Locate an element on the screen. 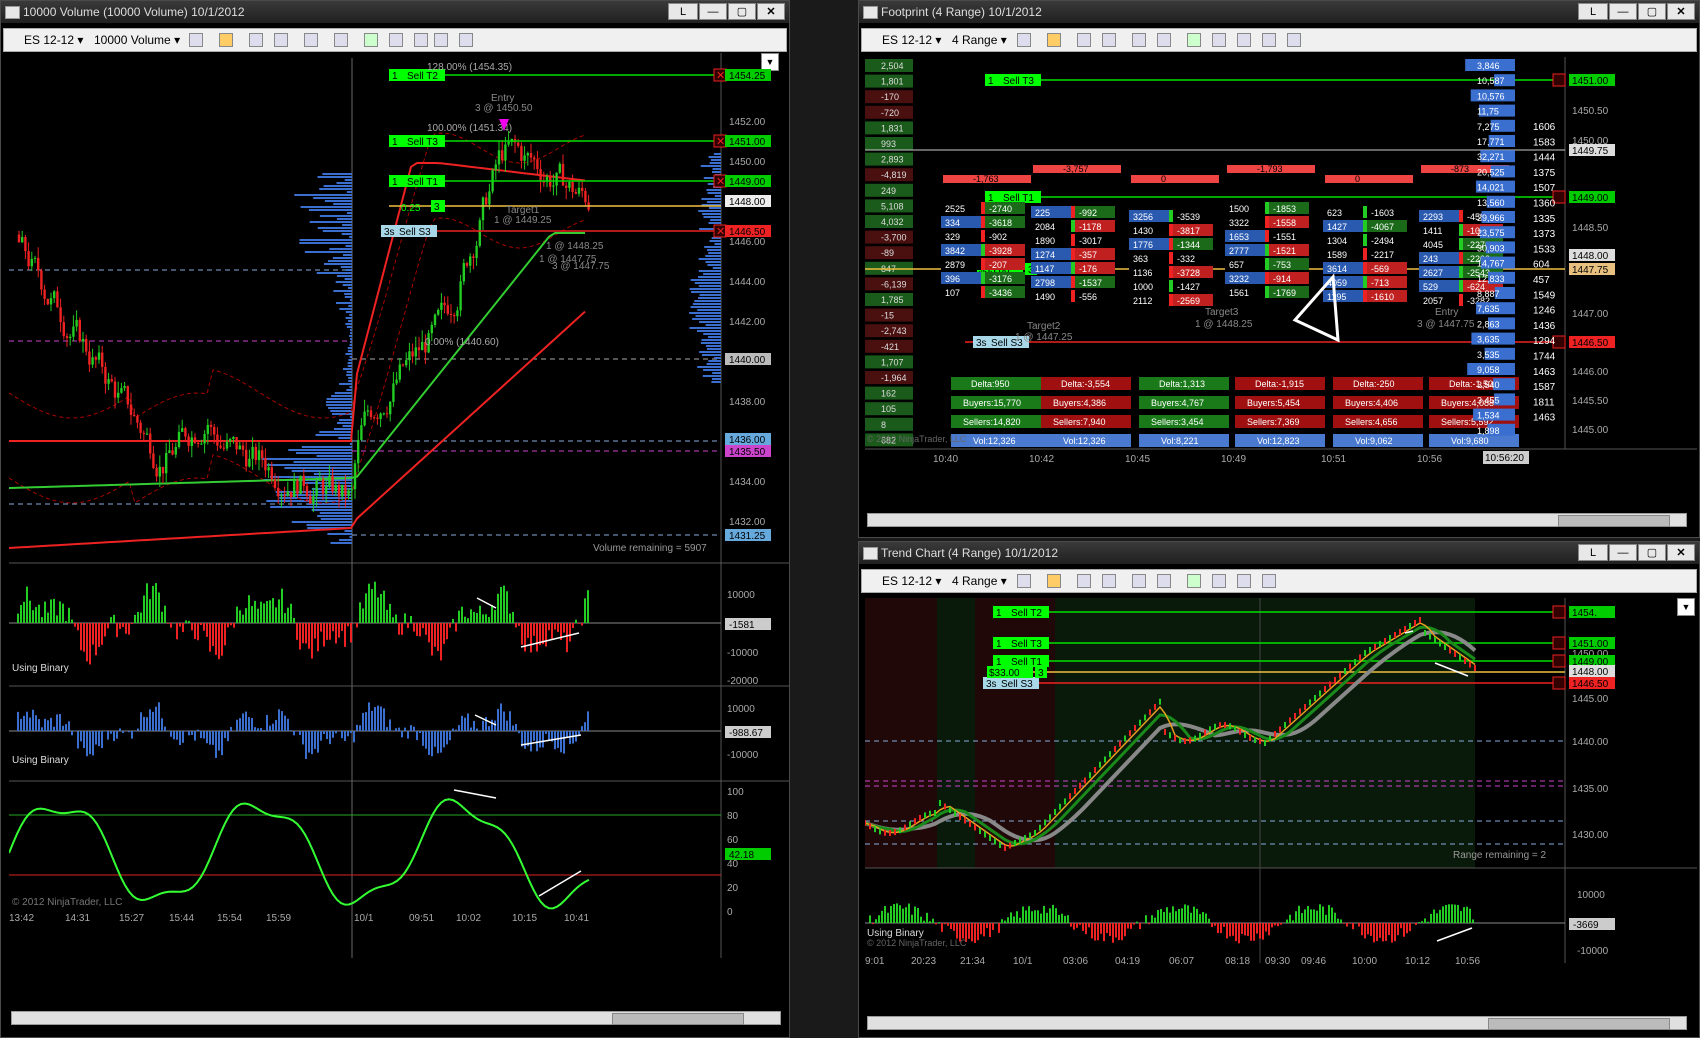 The width and height of the screenshot is (1700, 1038). time-axis-label: 09:30 is located at coordinates (1277, 961).